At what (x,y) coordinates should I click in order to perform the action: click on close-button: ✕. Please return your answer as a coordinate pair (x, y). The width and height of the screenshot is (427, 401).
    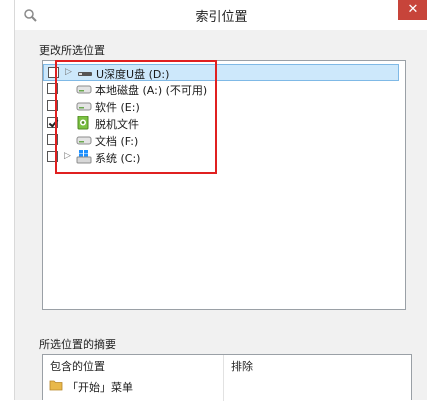
    Looking at the image, I should click on (412, 10).